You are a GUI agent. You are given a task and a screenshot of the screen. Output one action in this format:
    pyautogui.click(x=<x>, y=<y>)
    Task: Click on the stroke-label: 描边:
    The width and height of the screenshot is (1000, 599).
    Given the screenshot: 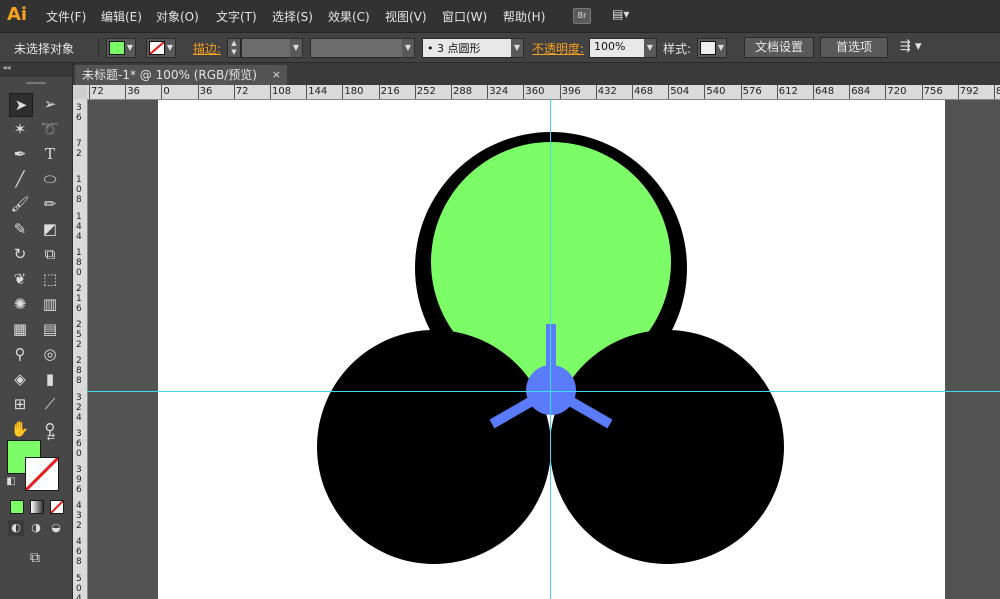 What is the action you would take?
    pyautogui.click(x=207, y=48)
    